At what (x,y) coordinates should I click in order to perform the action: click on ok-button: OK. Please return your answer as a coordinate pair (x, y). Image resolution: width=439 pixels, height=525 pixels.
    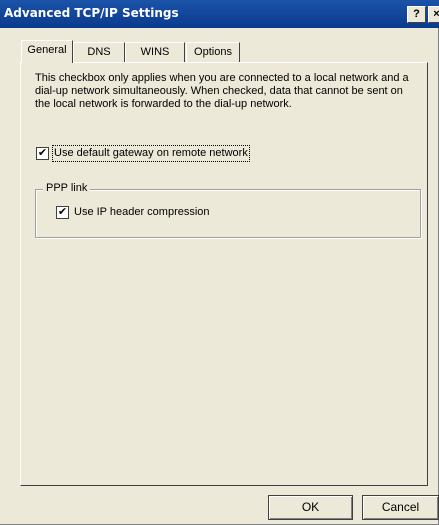
    Looking at the image, I should click on (310, 507).